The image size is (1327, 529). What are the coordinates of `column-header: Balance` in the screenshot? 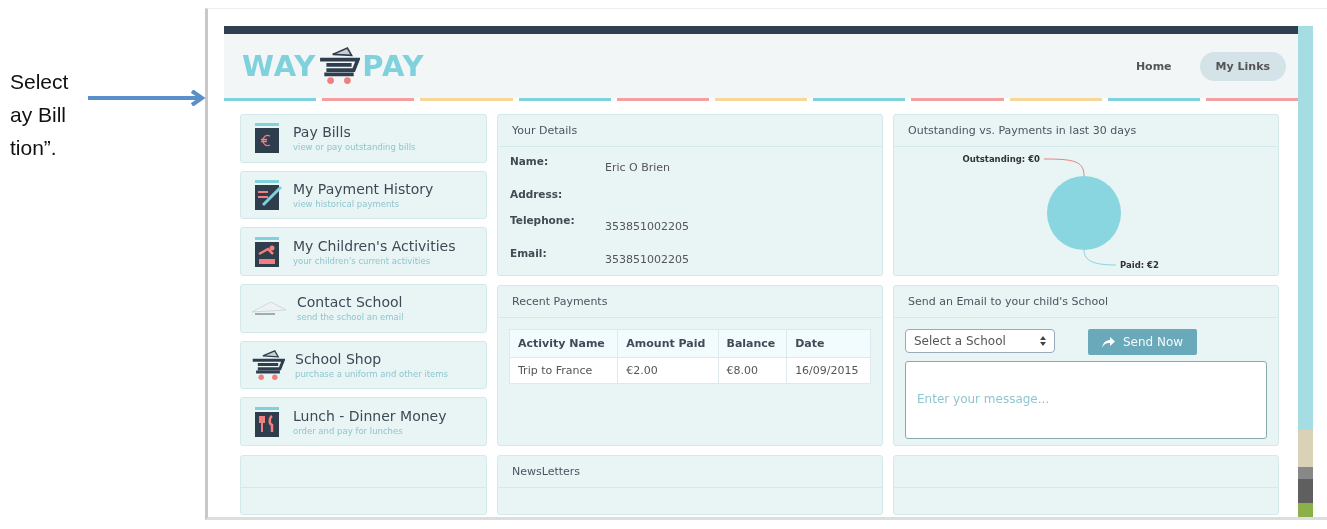 It's located at (752, 343).